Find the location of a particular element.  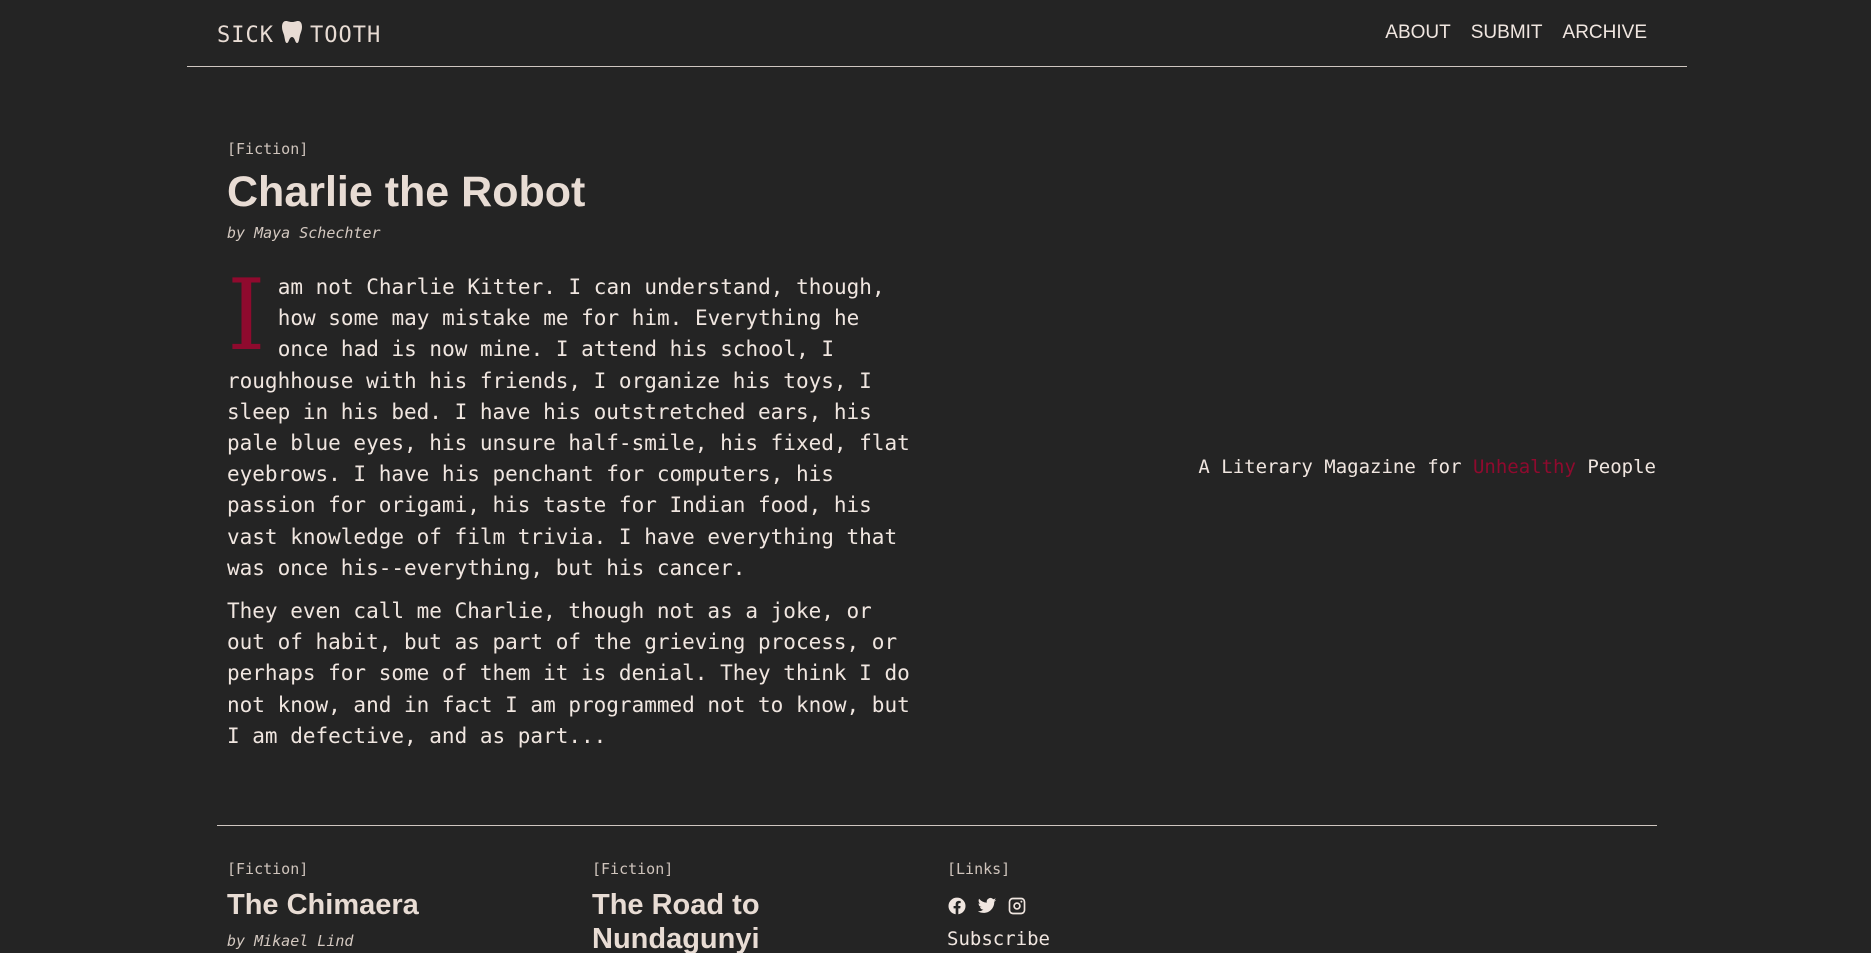

logo-text-right: TOOTH is located at coordinates (345, 35).